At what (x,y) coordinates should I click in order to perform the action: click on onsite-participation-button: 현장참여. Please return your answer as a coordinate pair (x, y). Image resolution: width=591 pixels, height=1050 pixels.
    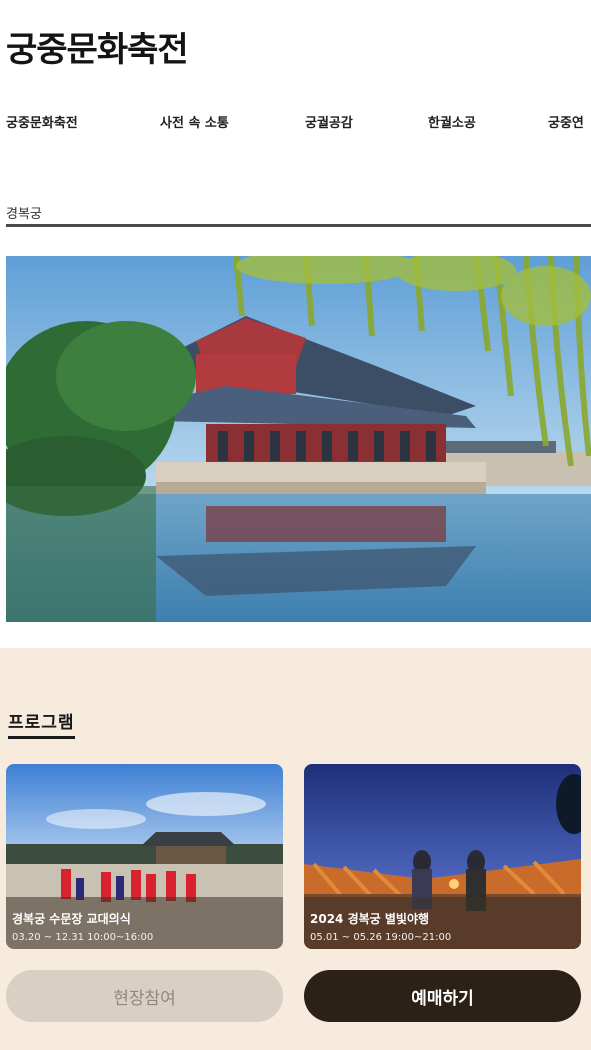
    Looking at the image, I should click on (144, 996).